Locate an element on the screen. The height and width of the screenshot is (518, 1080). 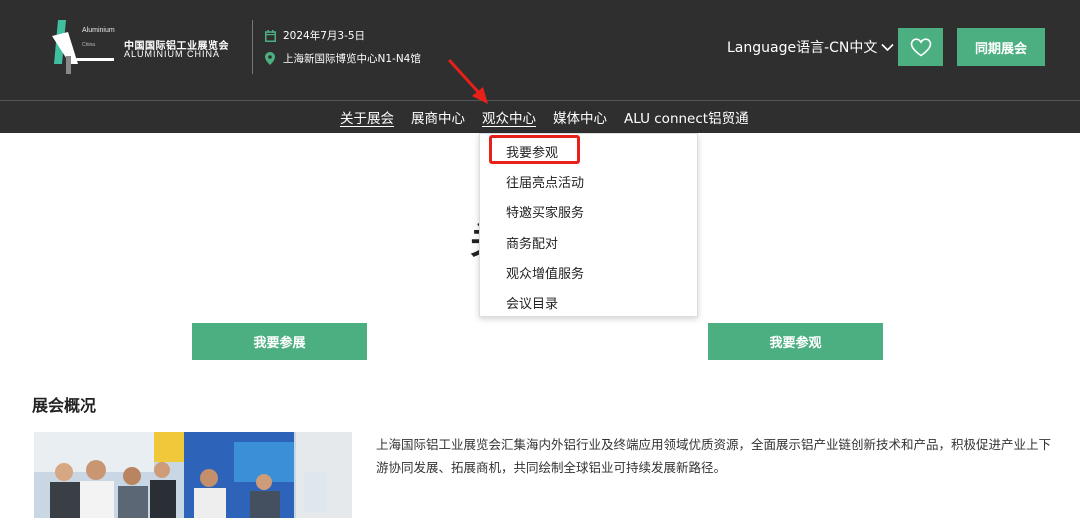
exhibit-button: 我要参展 is located at coordinates (279, 341).